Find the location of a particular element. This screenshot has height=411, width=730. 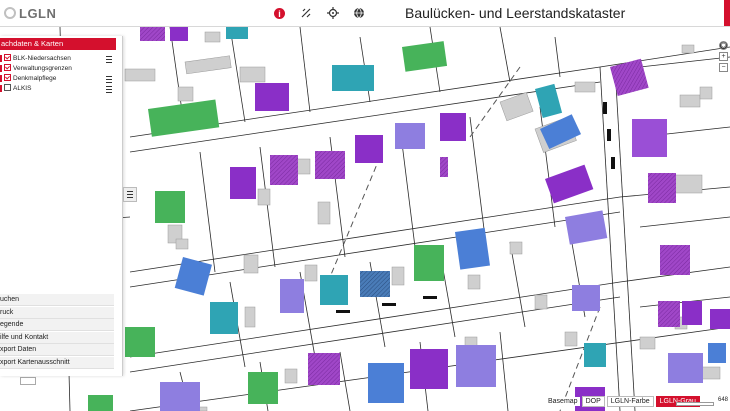

layer-blk-niedersachsen: BLK-Niedersachsen is located at coordinates (59, 58).